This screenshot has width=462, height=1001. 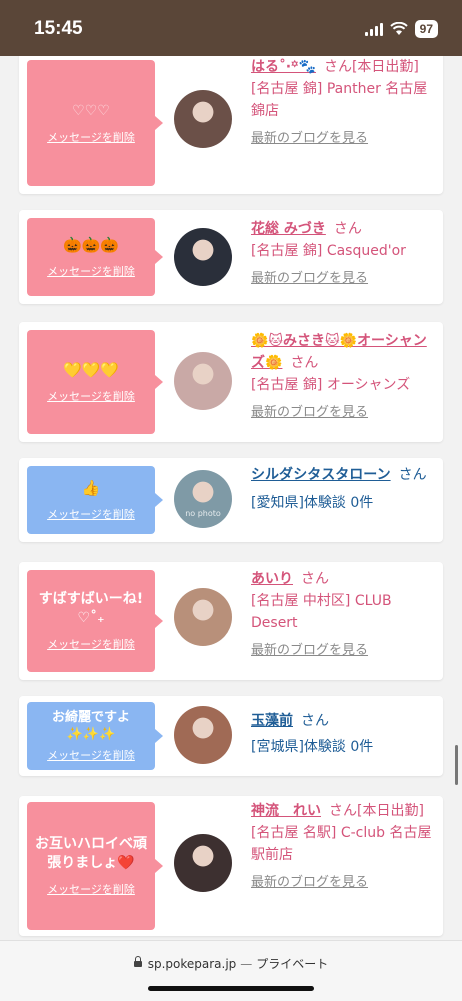 I want to click on home-indicator, so click(x=231, y=988).